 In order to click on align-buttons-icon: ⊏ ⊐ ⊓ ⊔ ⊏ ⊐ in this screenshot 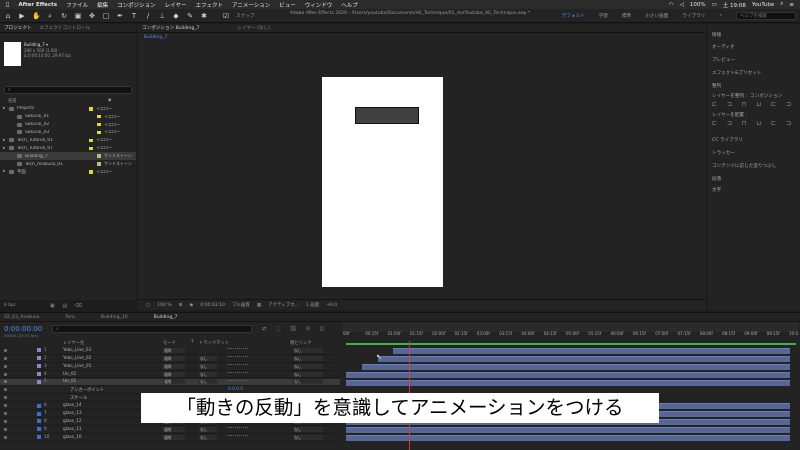, I will do `click(753, 104)`.